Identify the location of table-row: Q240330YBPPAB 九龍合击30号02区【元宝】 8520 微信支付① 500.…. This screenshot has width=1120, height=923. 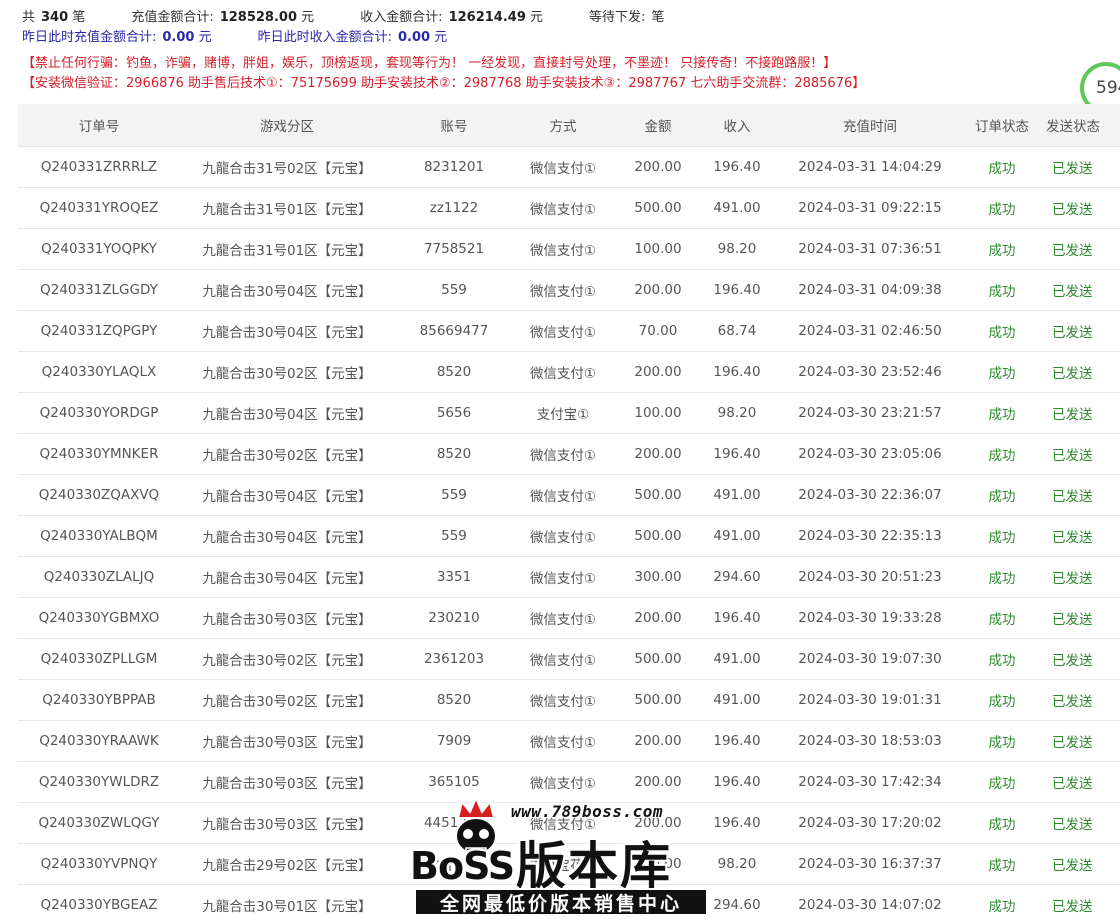
(569, 700).